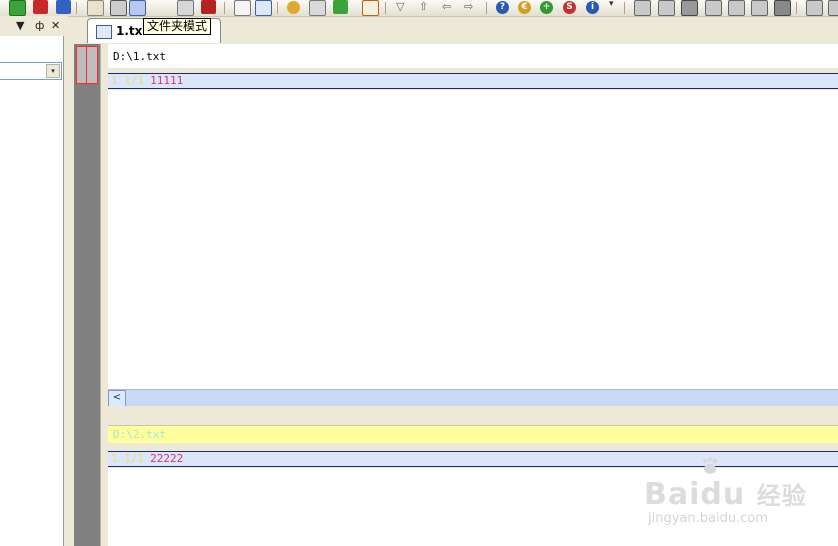  Describe the element at coordinates (569, 7) in the screenshot. I see `record-icon: S` at that location.